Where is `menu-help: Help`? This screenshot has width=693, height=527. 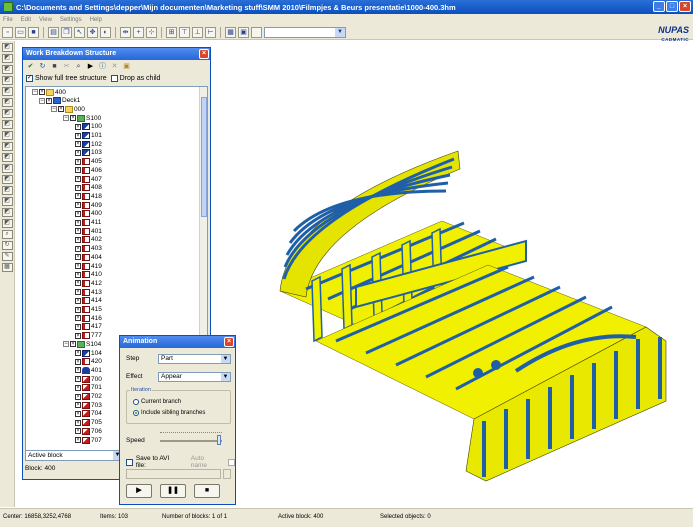 menu-help: Help is located at coordinates (96, 20).